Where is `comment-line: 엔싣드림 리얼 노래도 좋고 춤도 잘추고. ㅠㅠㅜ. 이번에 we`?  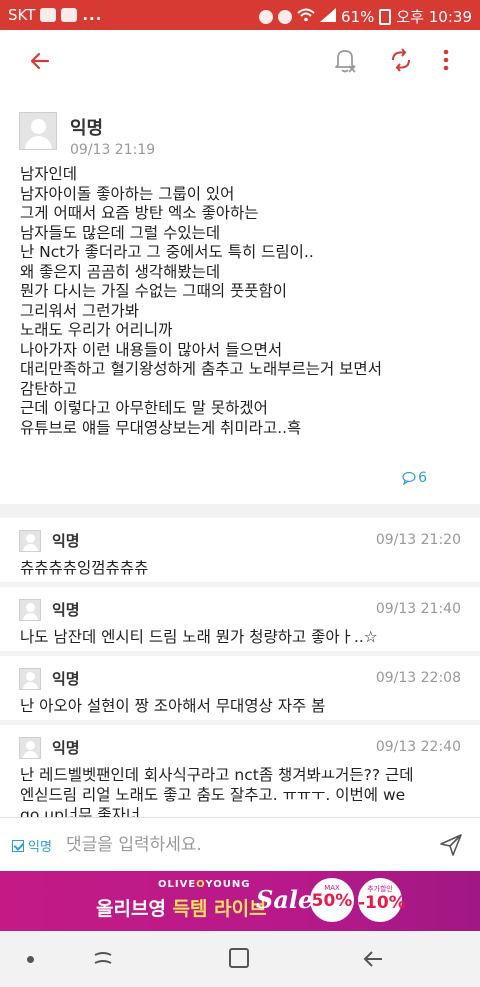 comment-line: 엔싣드림 리얼 노래도 좋고 춤도 잘추고. ㅠㅠㅜ. 이번에 we is located at coordinates (213, 795).